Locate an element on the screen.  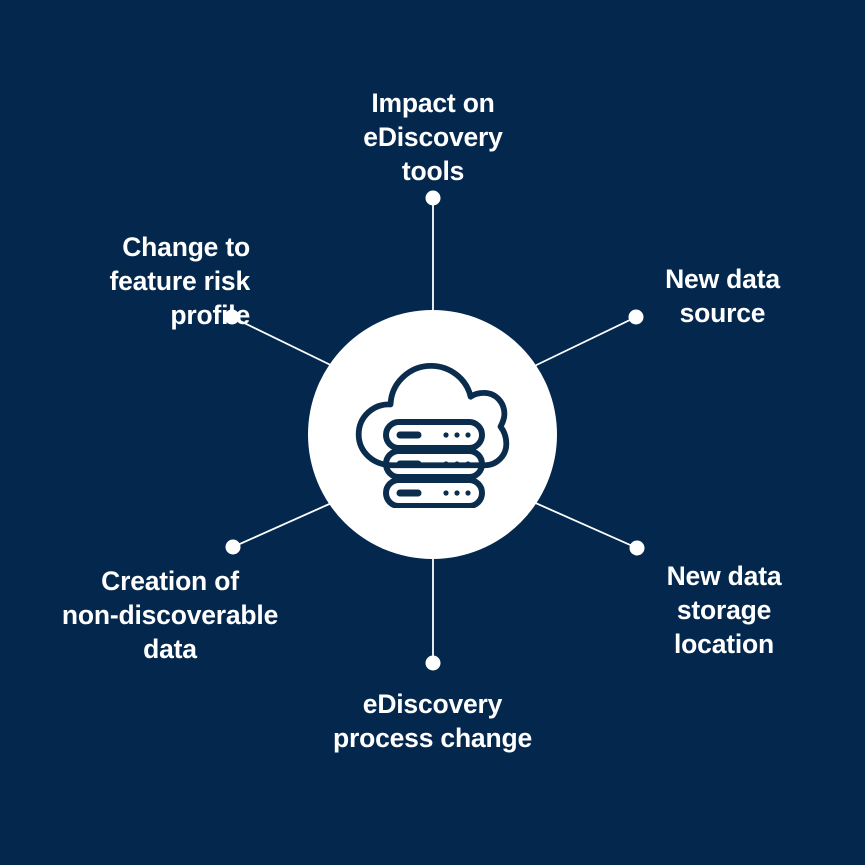
connector-dot-noncov is located at coordinates (233, 547).